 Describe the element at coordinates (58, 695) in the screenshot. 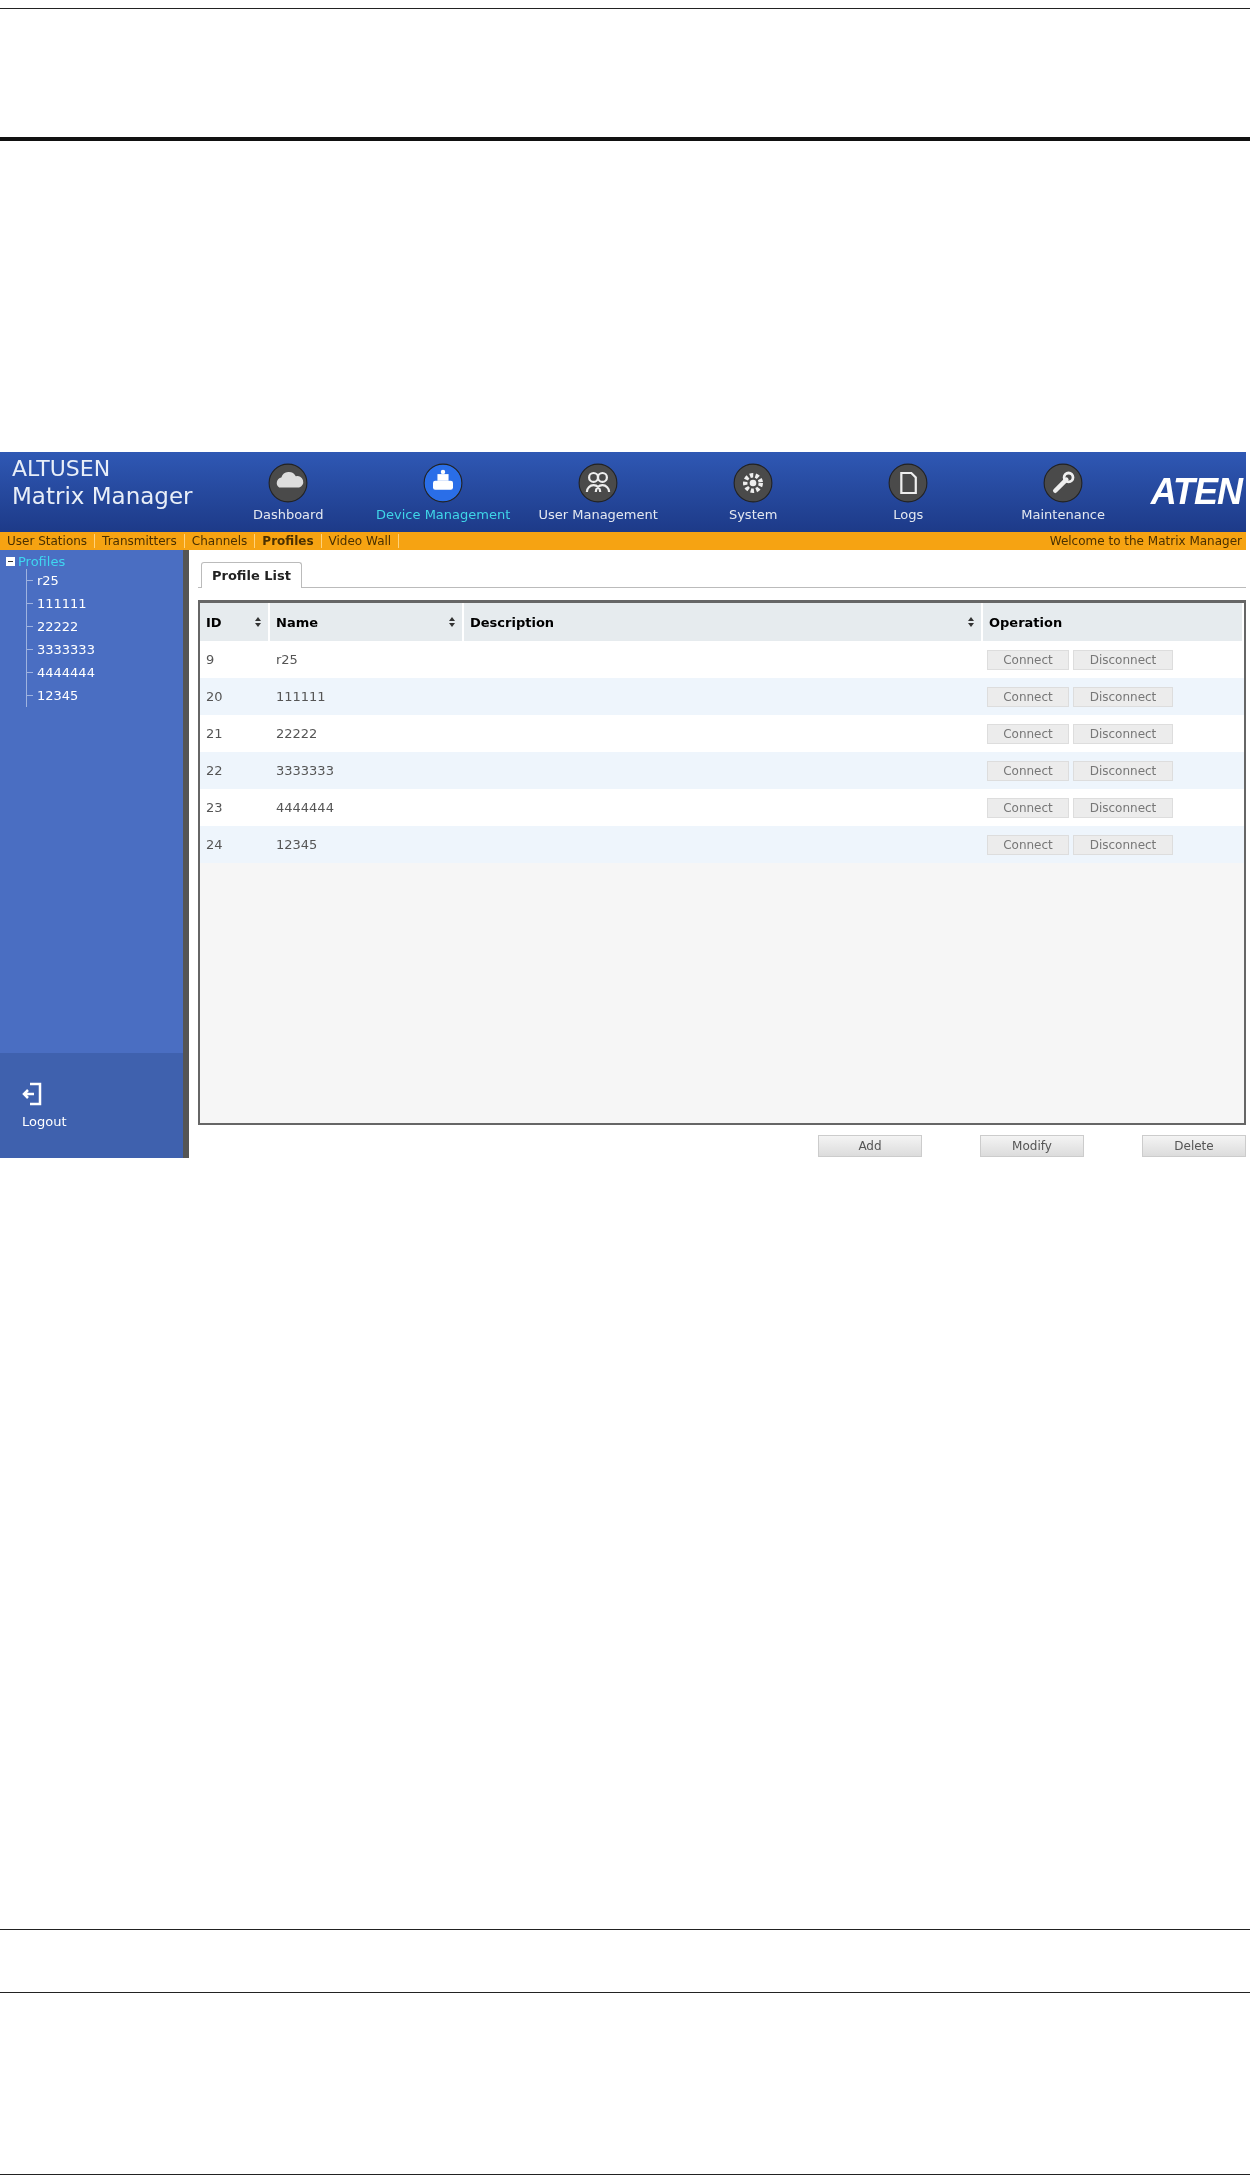

I see `tree-item: 12345` at that location.